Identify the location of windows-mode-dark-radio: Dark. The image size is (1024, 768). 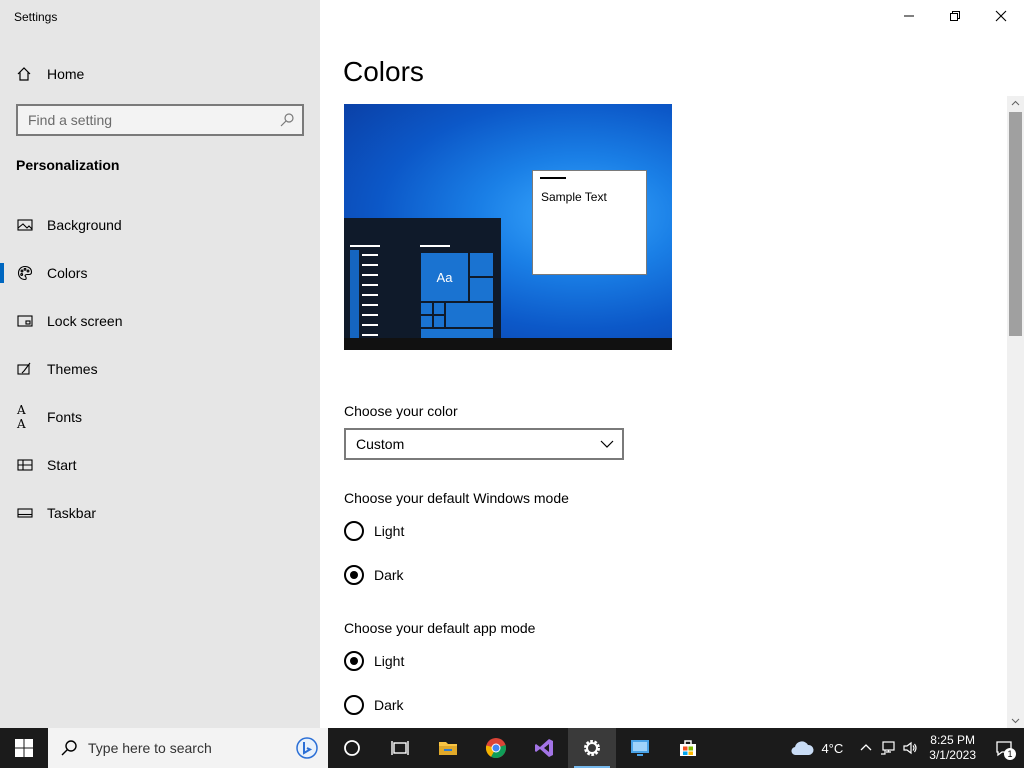
(374, 575).